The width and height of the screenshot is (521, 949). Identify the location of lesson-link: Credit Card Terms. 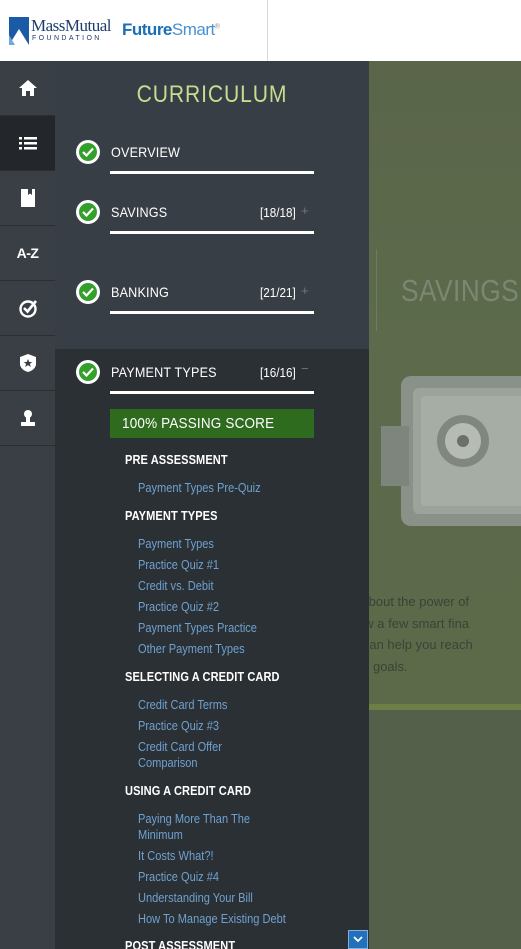
(182, 705).